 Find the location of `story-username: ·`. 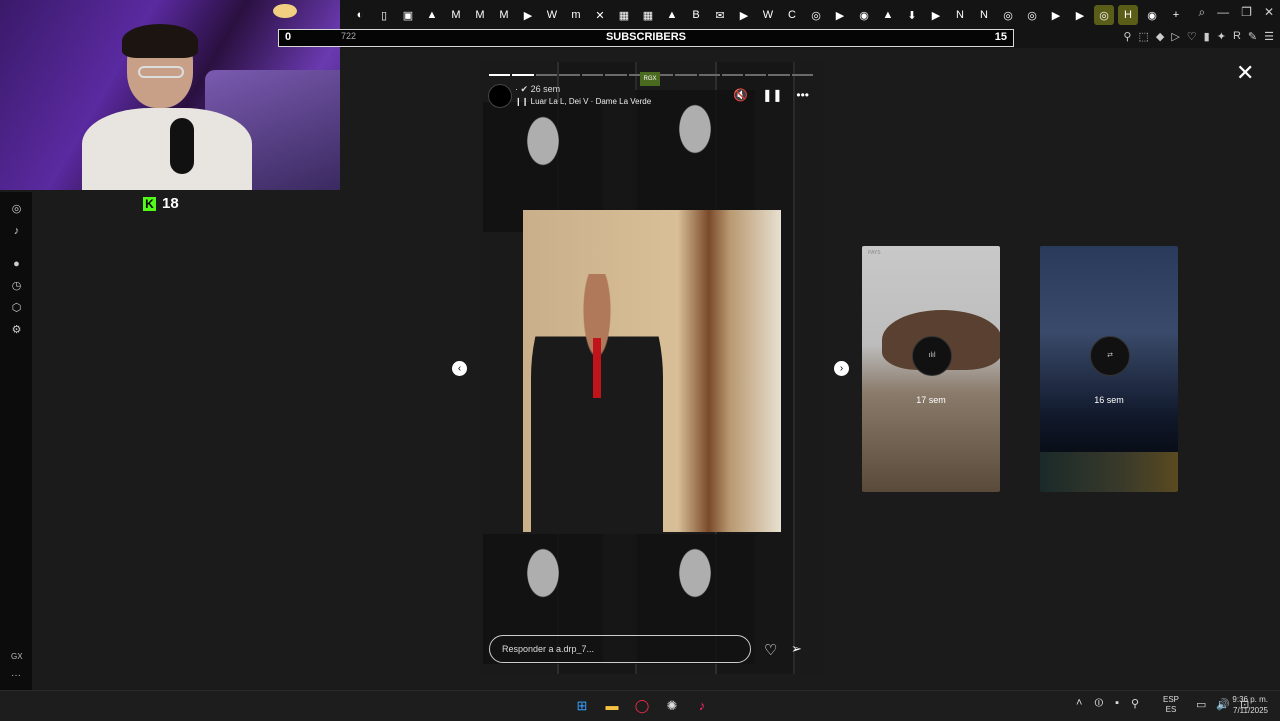

story-username: · is located at coordinates (516, 89).